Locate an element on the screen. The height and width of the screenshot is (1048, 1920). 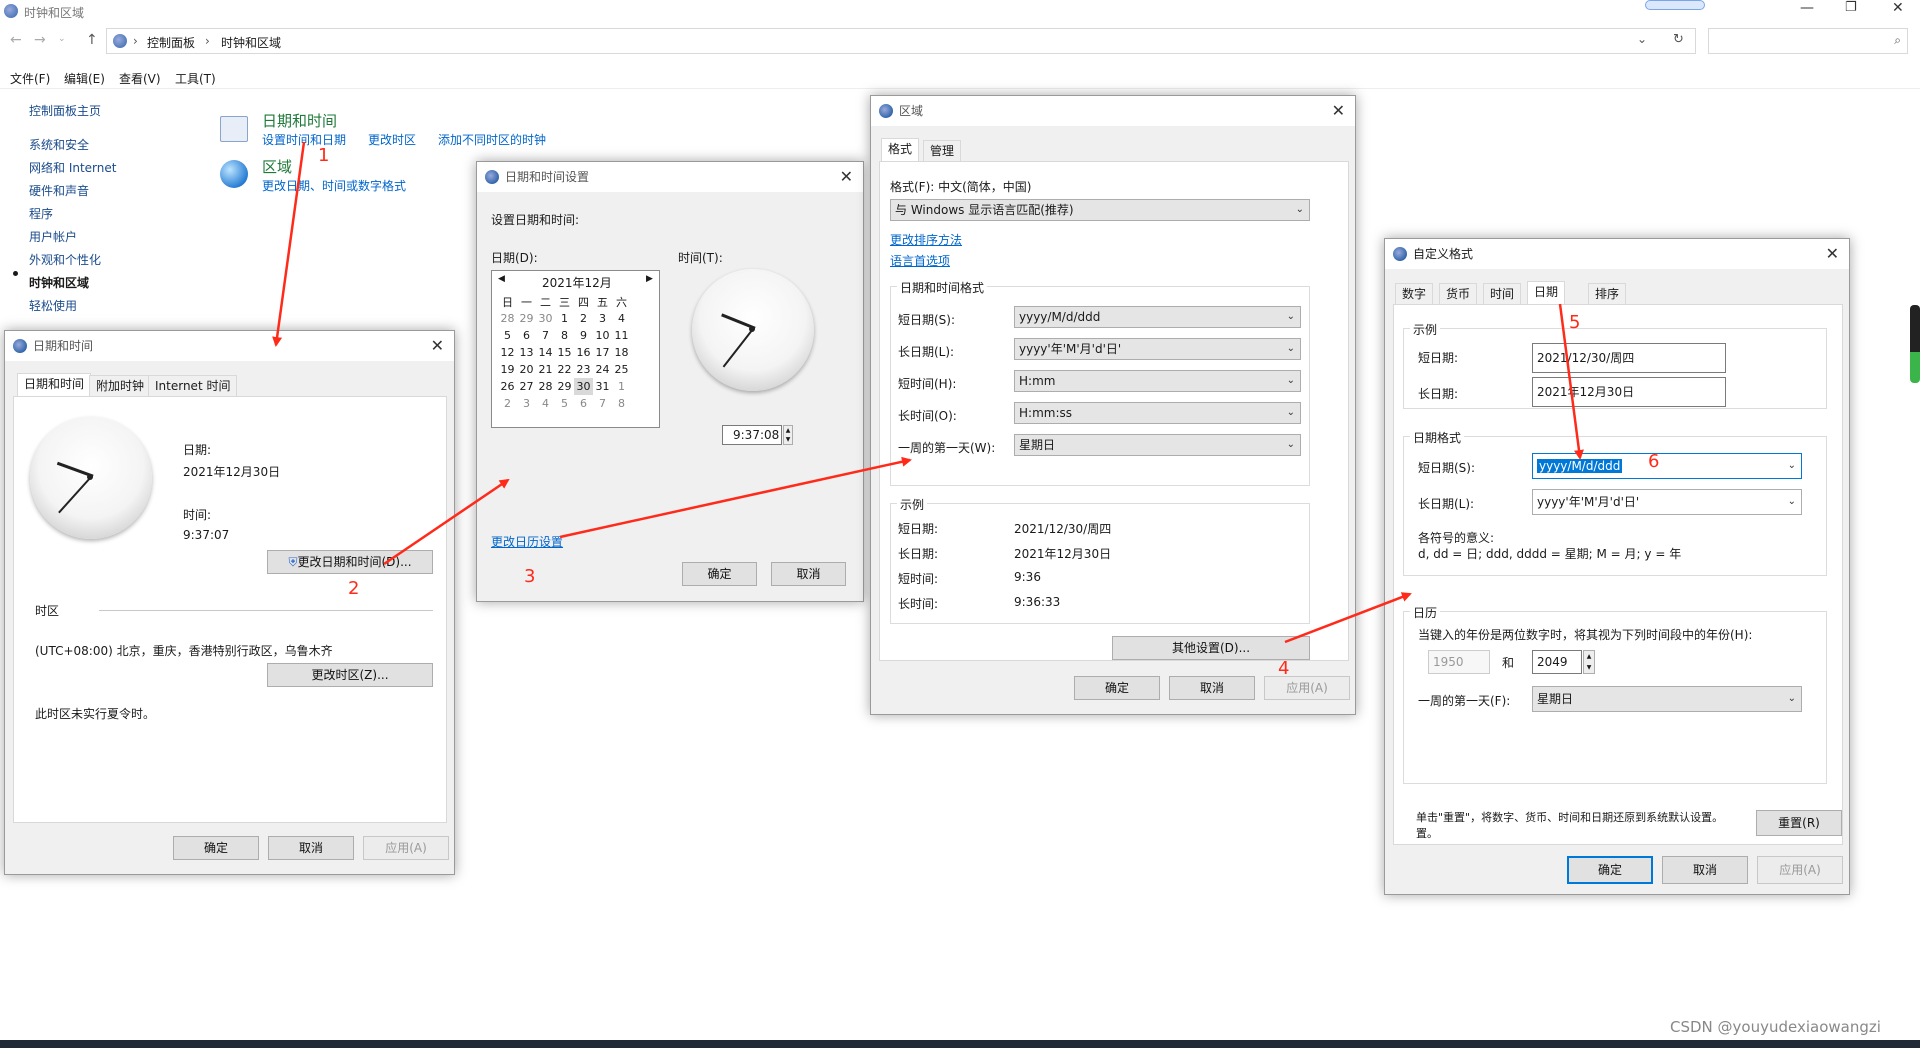
breadcrumb-clock-region: 时钟和区域 is located at coordinates (251, 42).